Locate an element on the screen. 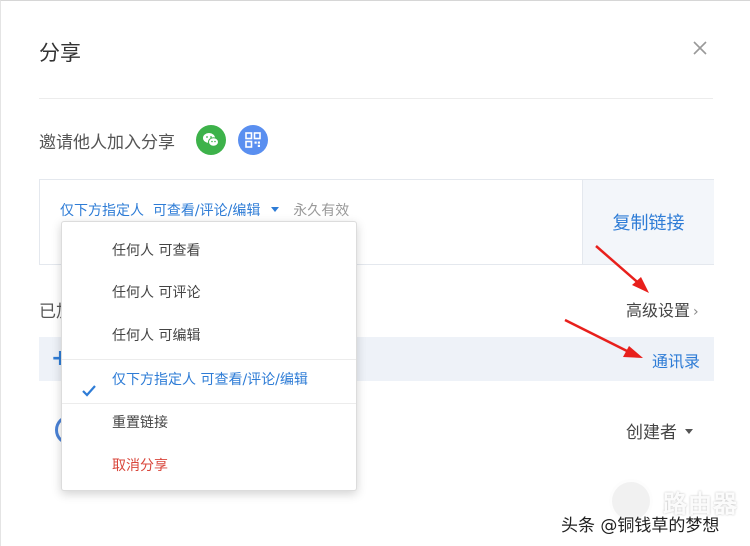 The image size is (750, 546). dropdown-item: 任何人 可查看 is located at coordinates (209, 251).